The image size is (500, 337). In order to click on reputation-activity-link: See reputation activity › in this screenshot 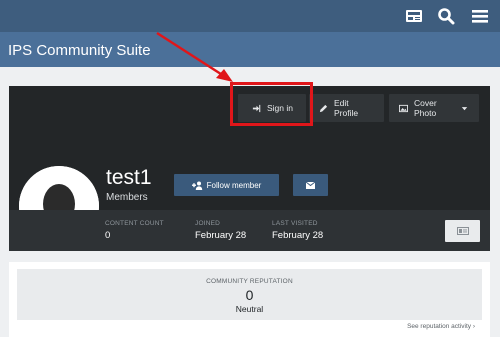, I will do `click(441, 326)`.